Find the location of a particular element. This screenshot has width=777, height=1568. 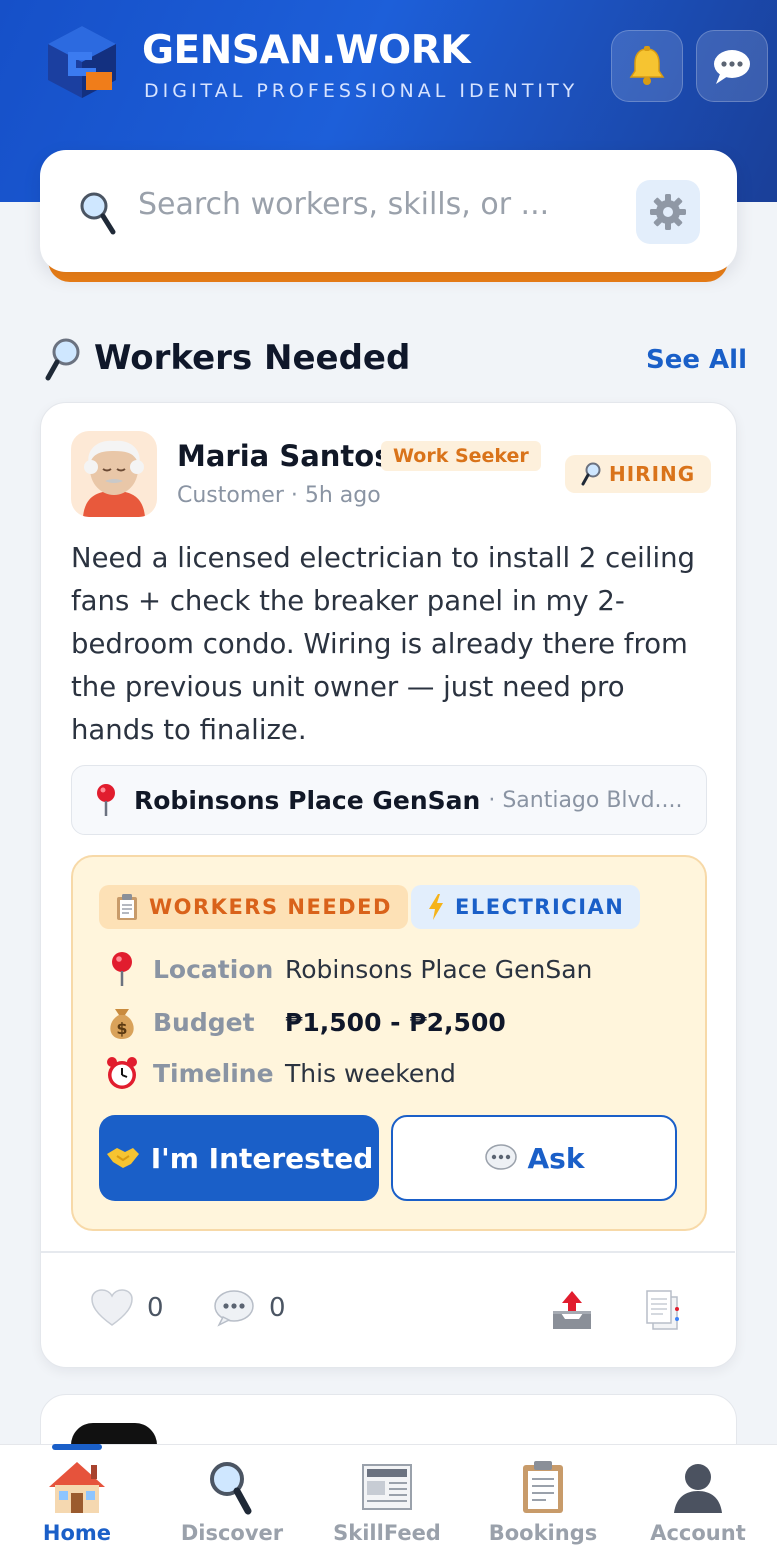

notifications-button is located at coordinates (647, 66).